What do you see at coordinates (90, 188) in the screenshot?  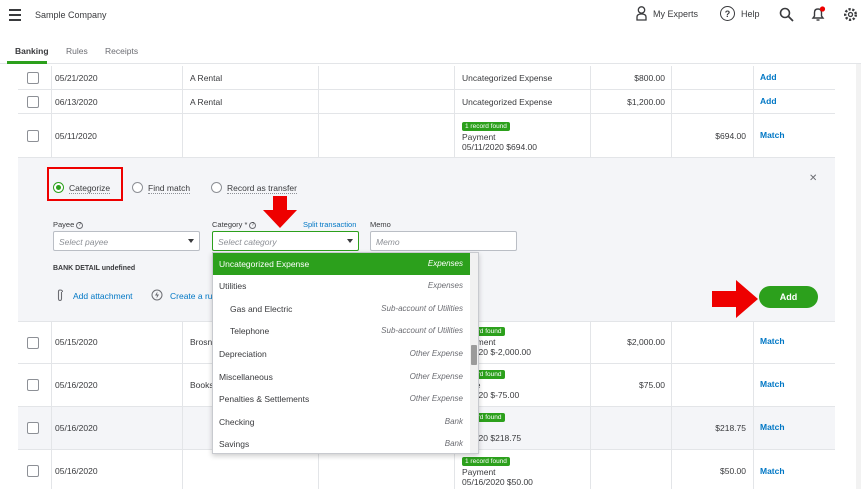 I see `categorize-label: Categorize` at bounding box center [90, 188].